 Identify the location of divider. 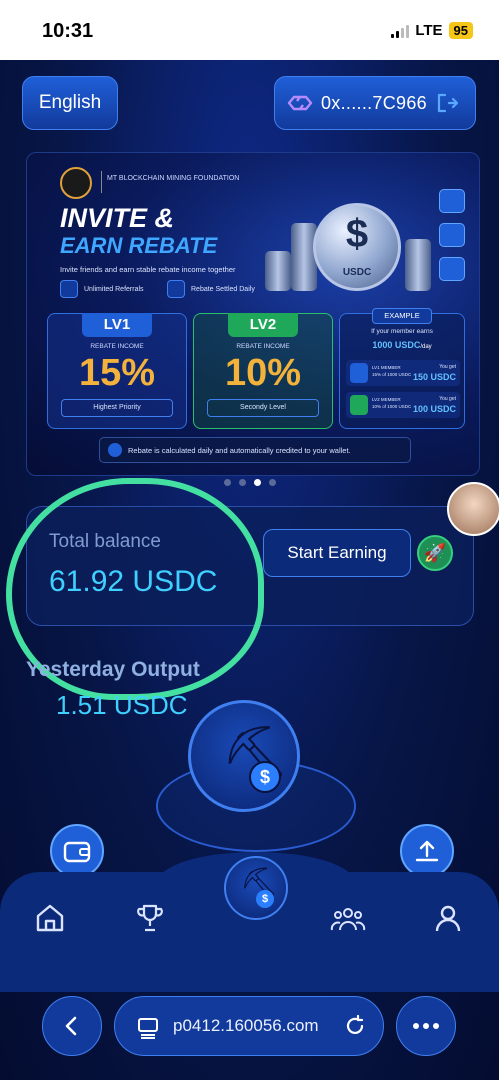
(101, 182).